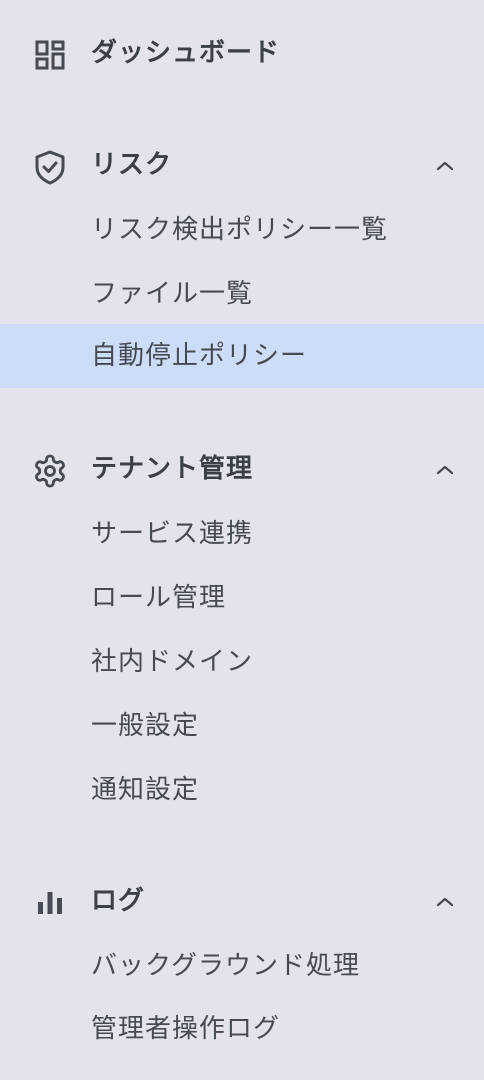 The height and width of the screenshot is (1080, 484). What do you see at coordinates (50, 55) in the screenshot?
I see `dashboard-icon` at bounding box center [50, 55].